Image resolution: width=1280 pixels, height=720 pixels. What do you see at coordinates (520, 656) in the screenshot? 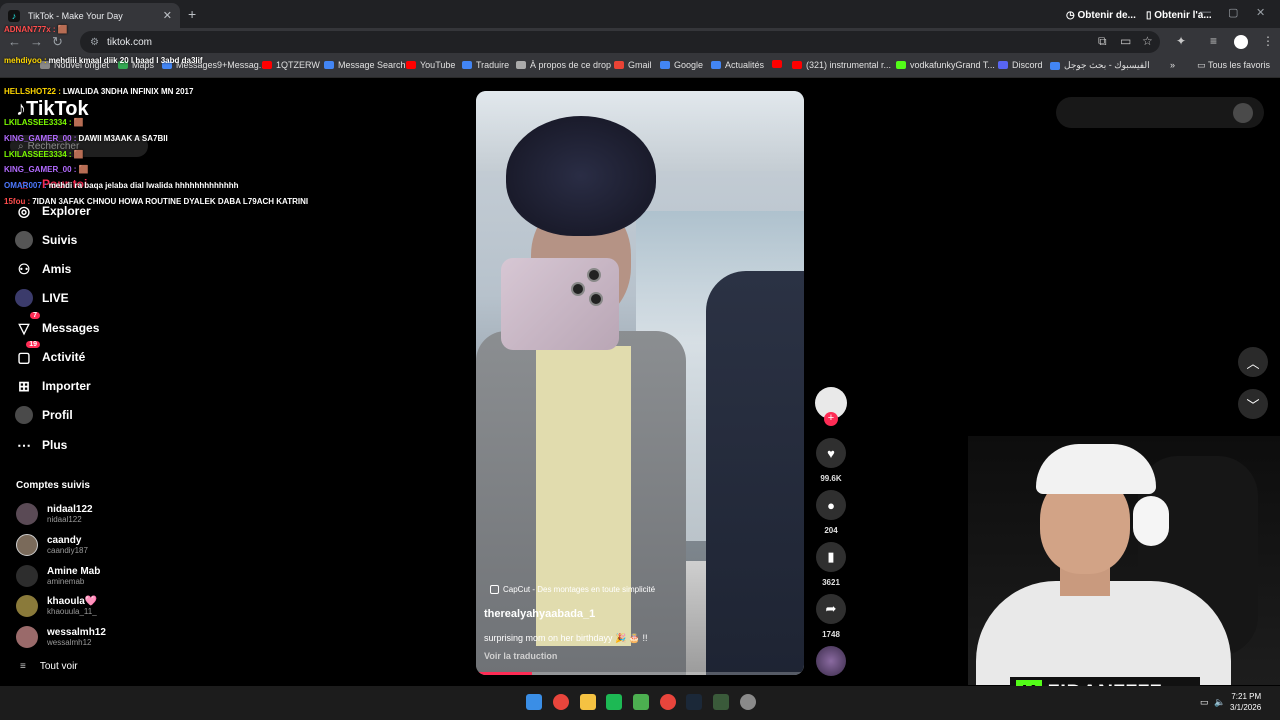
I see `translate-link: Voir la traduction` at bounding box center [520, 656].